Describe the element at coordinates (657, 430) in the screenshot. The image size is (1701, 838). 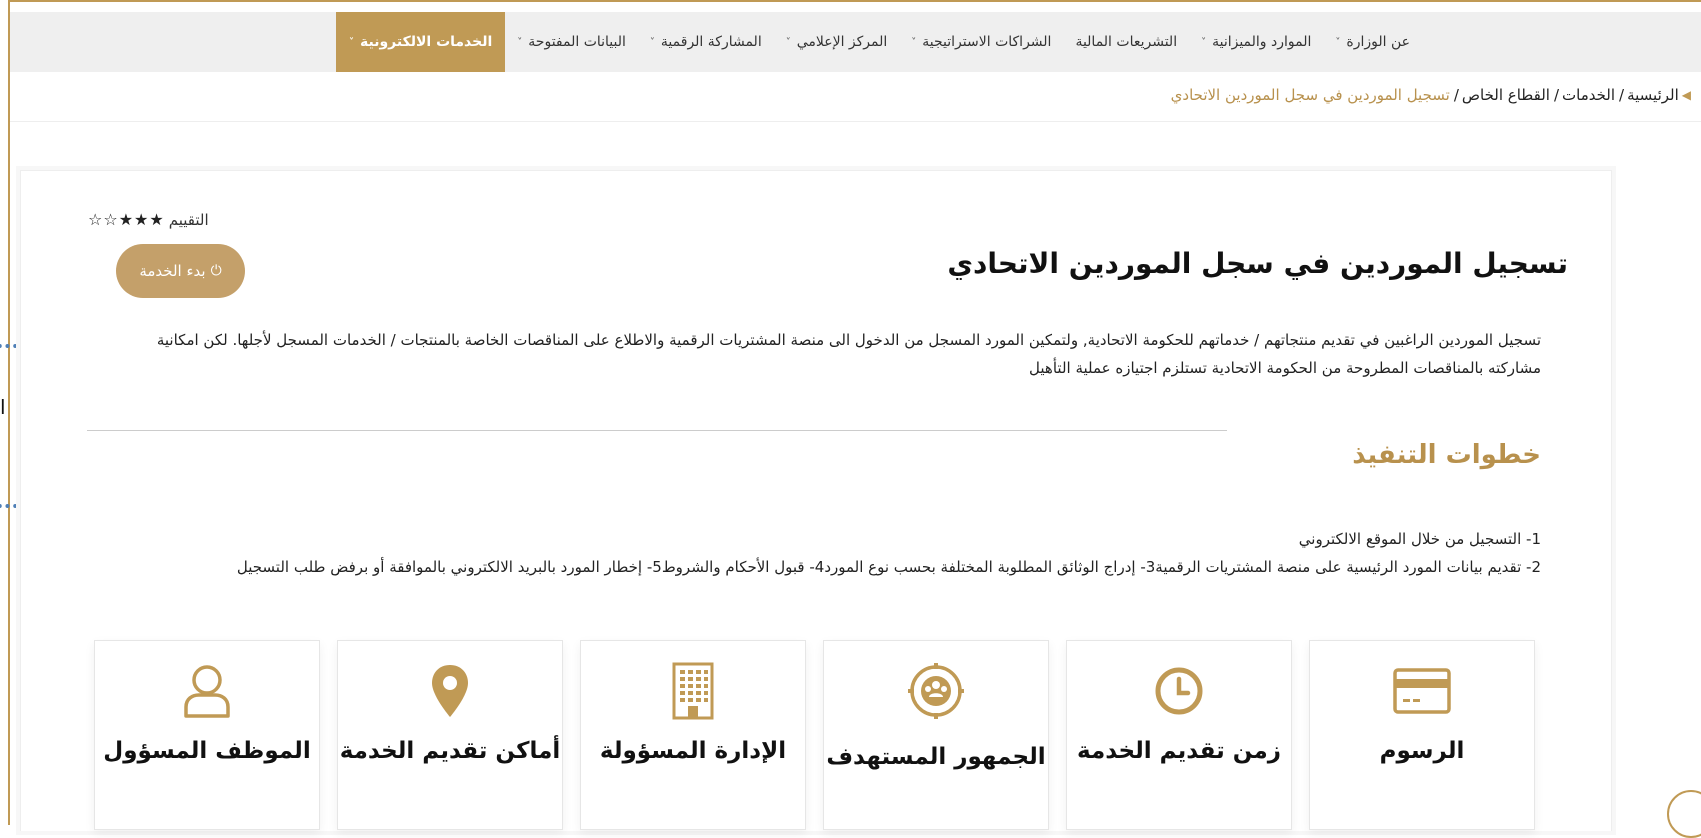
I see `steps-divider` at that location.